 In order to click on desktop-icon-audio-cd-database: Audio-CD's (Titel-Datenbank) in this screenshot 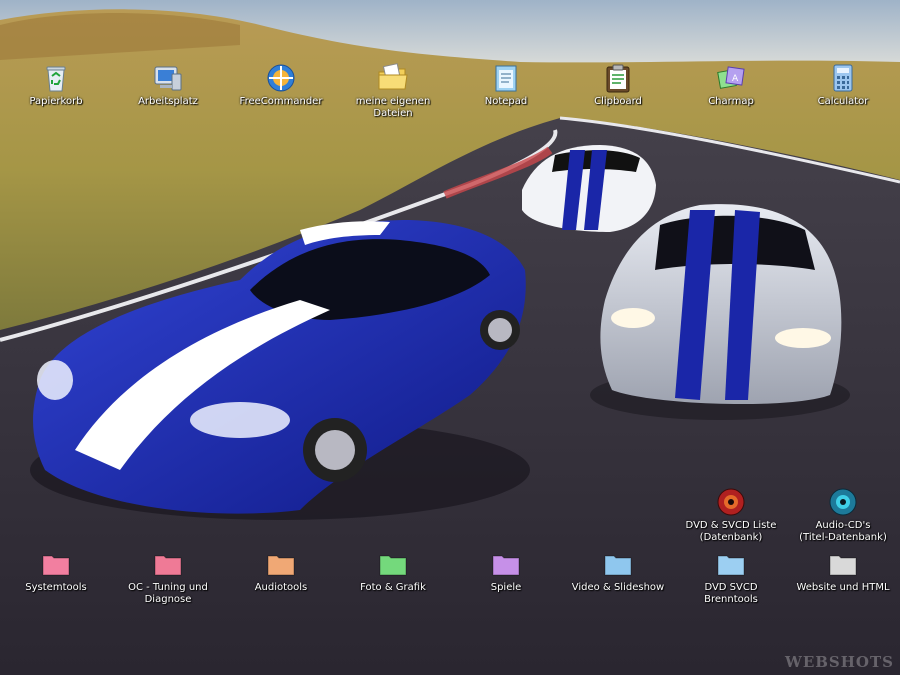, I will do `click(843, 515)`.